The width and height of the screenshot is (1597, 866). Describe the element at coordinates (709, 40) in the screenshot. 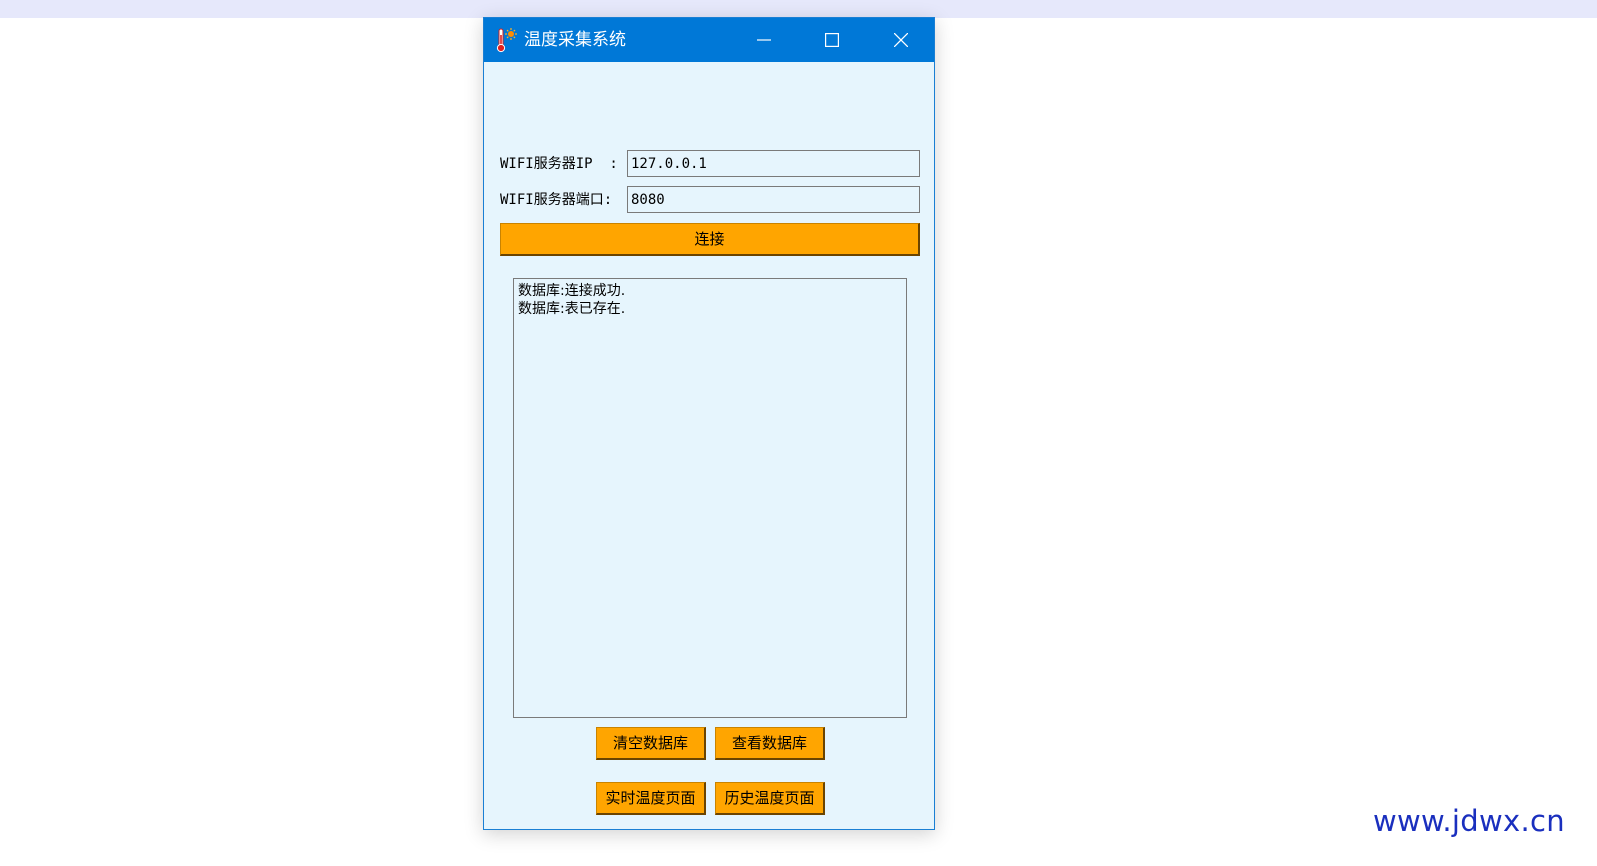

I see `title-bar: 温度采集系统` at that location.